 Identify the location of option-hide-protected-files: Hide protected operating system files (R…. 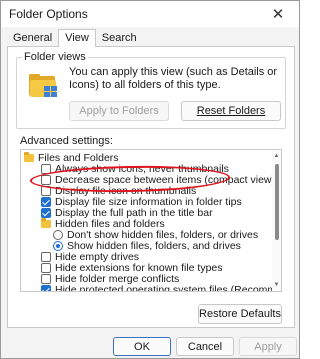
(161, 287).